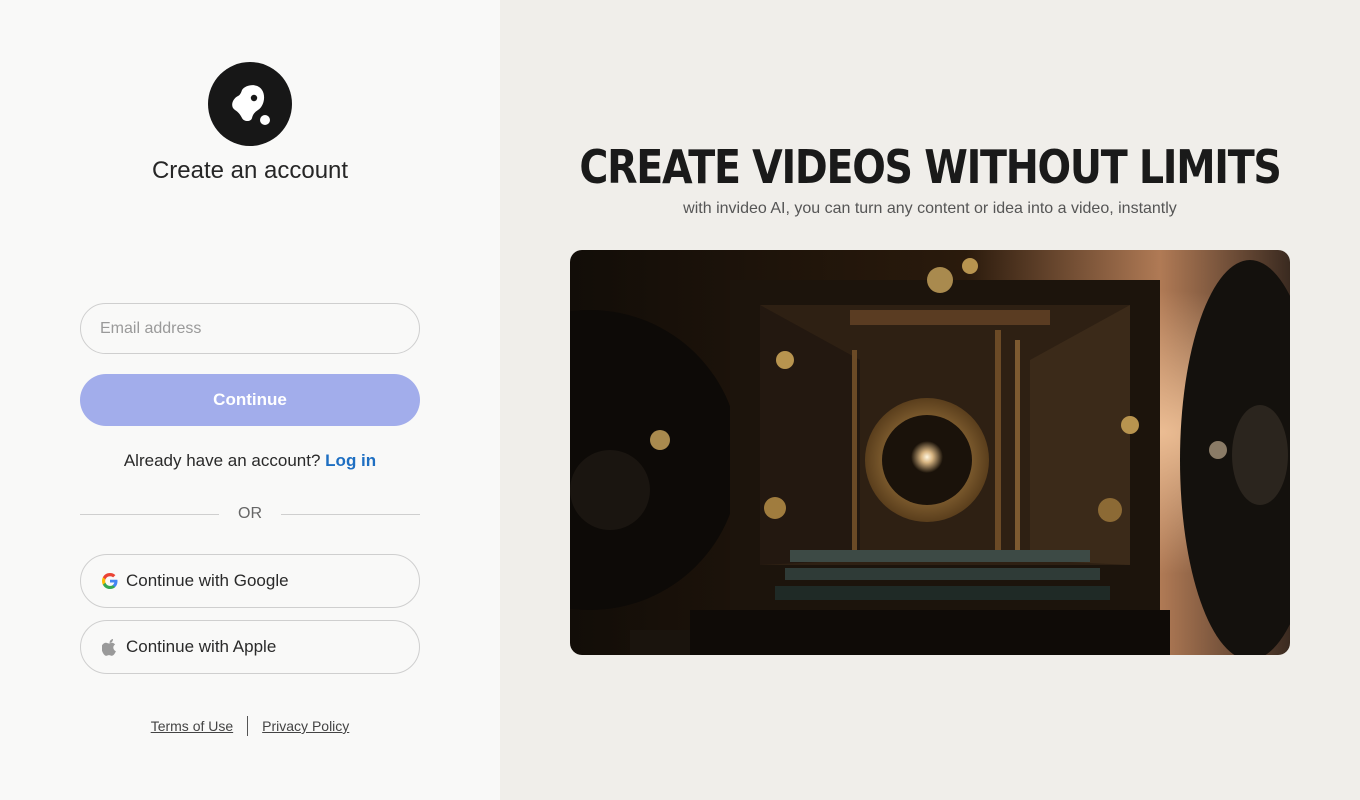 The image size is (1360, 800). Describe the element at coordinates (250, 170) in the screenshot. I see `page-title: Create an account` at that location.